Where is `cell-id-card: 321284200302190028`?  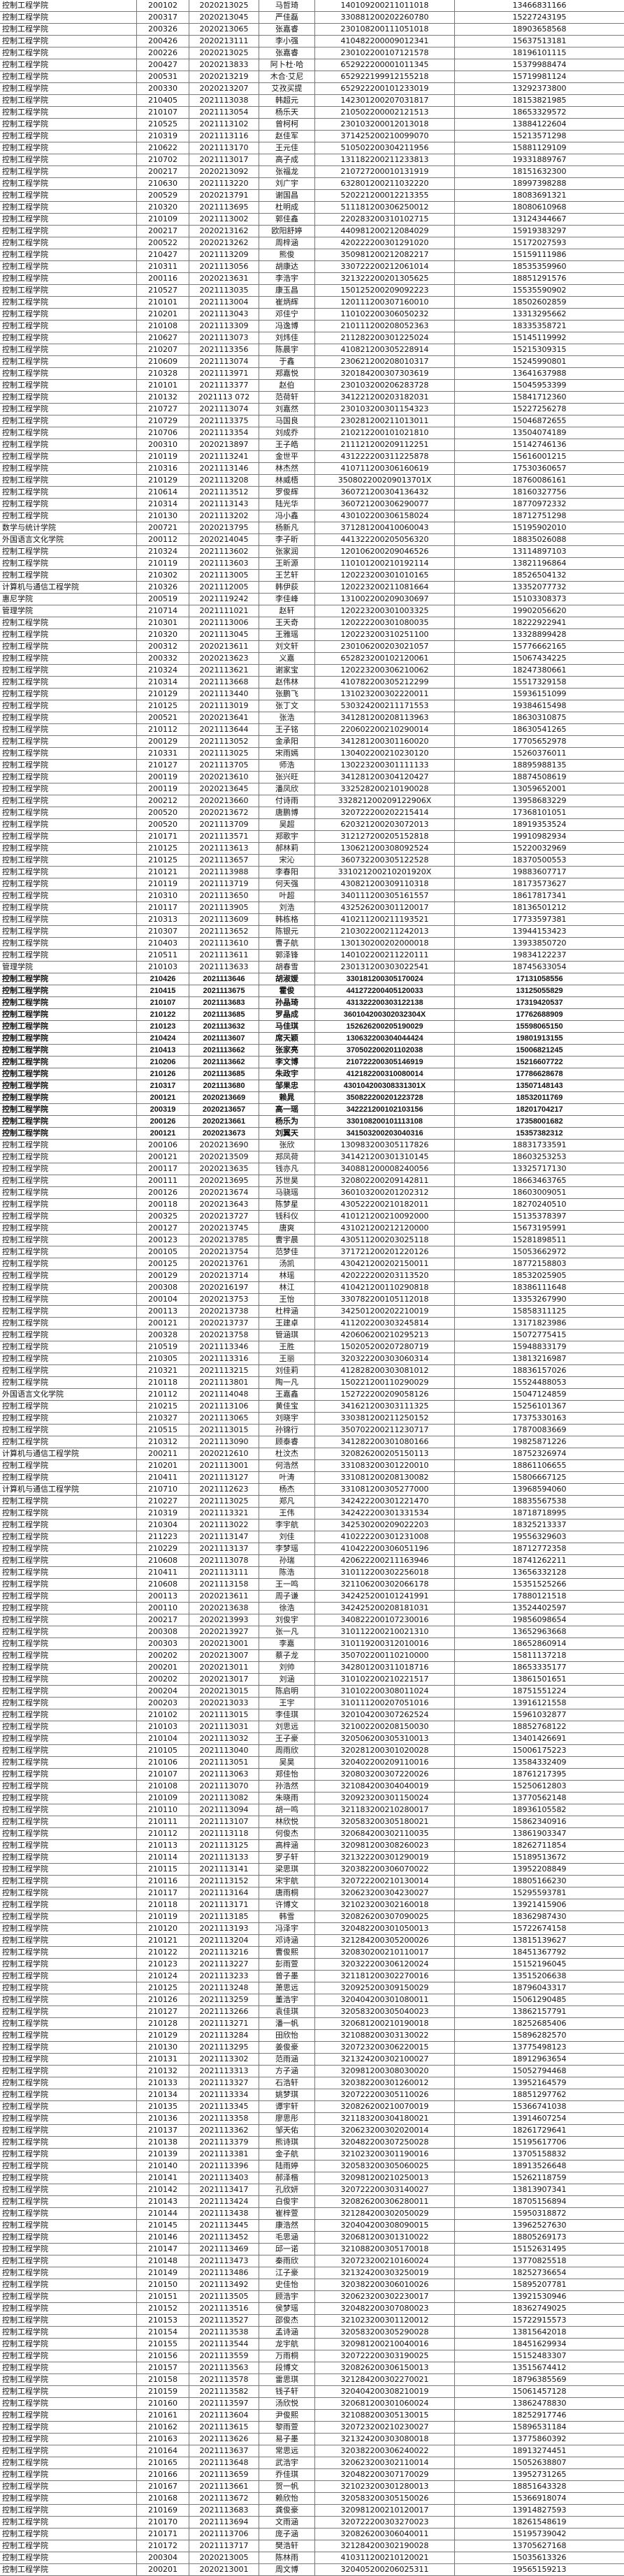
cell-id-card: 321284200302190028 is located at coordinates (385, 2546).